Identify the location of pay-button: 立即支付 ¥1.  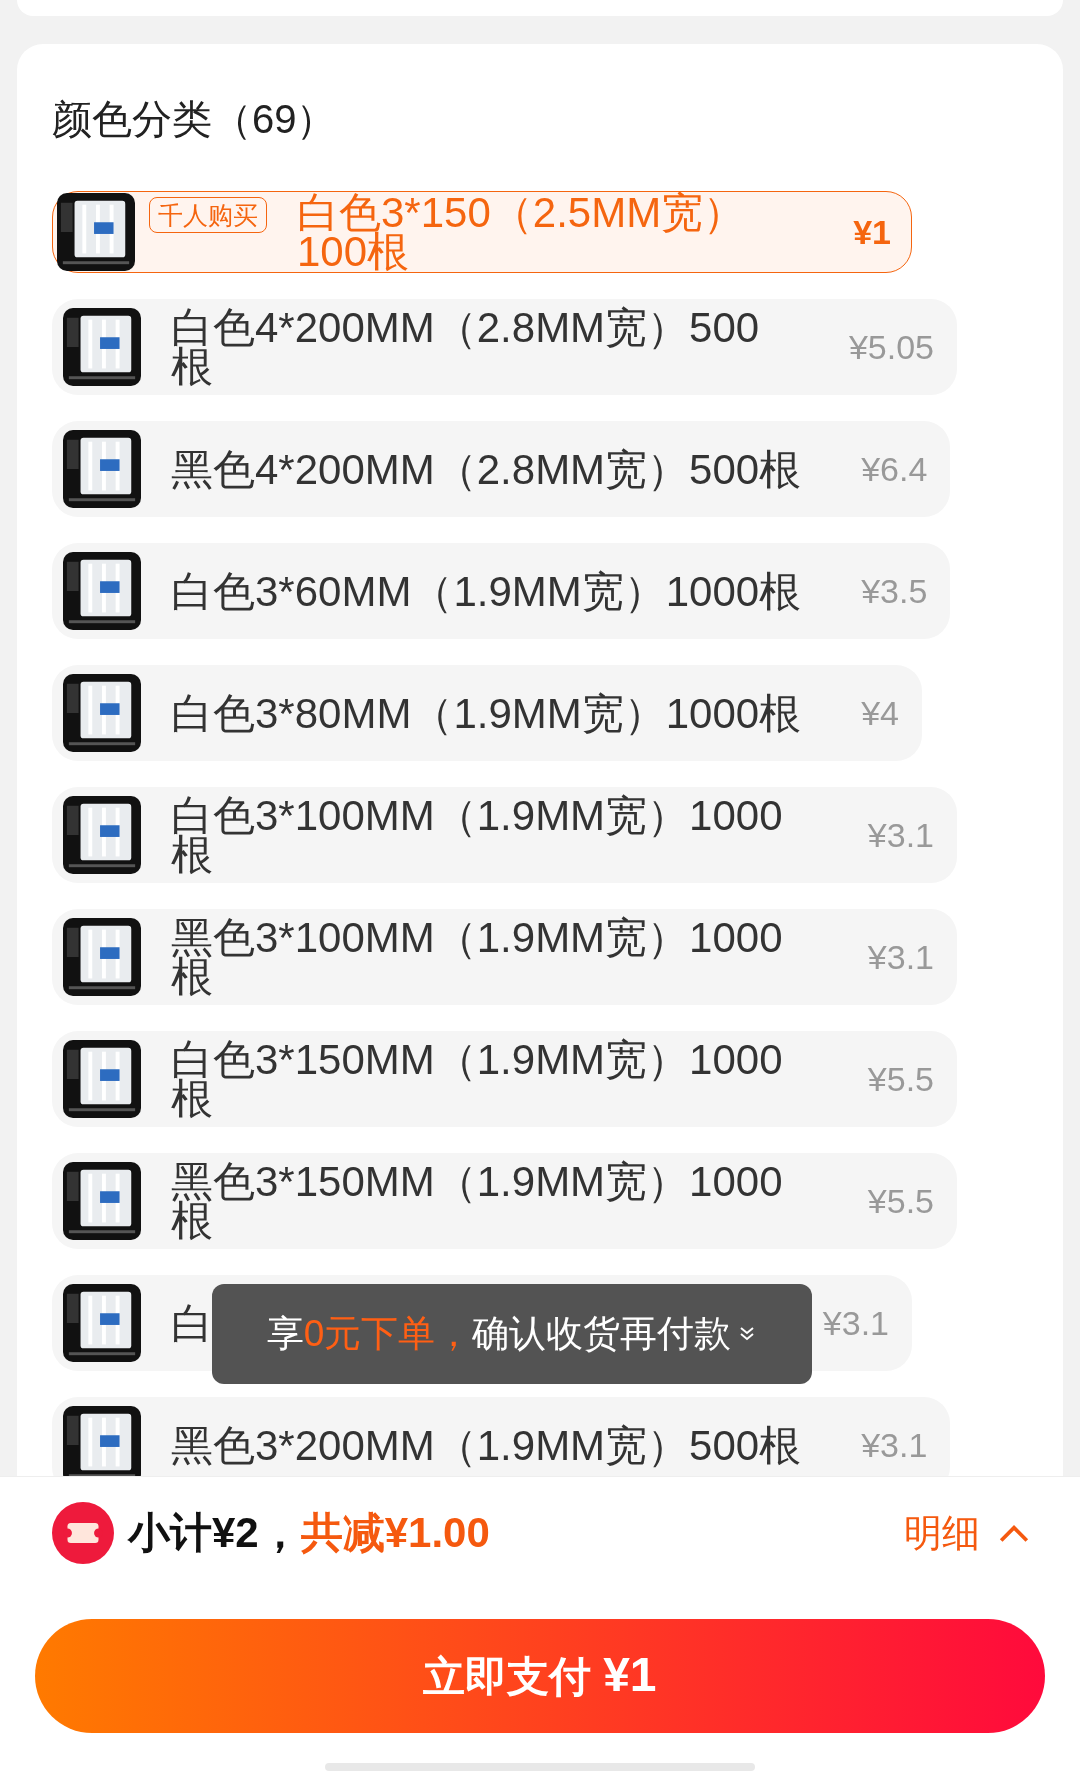
(540, 1676).